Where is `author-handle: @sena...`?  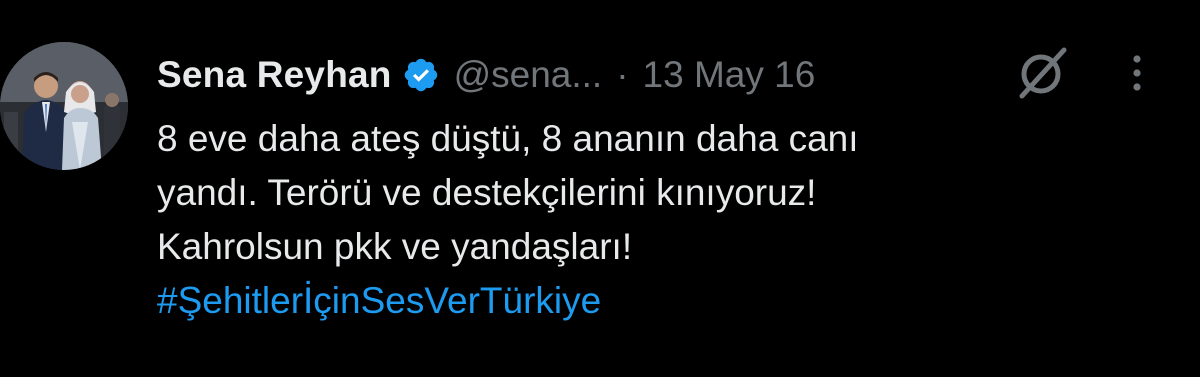 author-handle: @sena... is located at coordinates (528, 75).